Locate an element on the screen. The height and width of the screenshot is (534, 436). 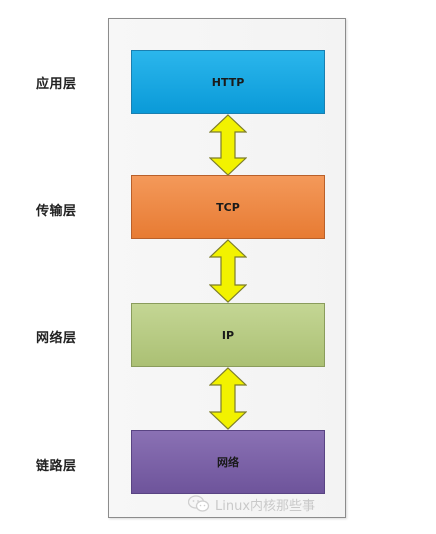
layer-label-application: 应用层 is located at coordinates (56, 84).